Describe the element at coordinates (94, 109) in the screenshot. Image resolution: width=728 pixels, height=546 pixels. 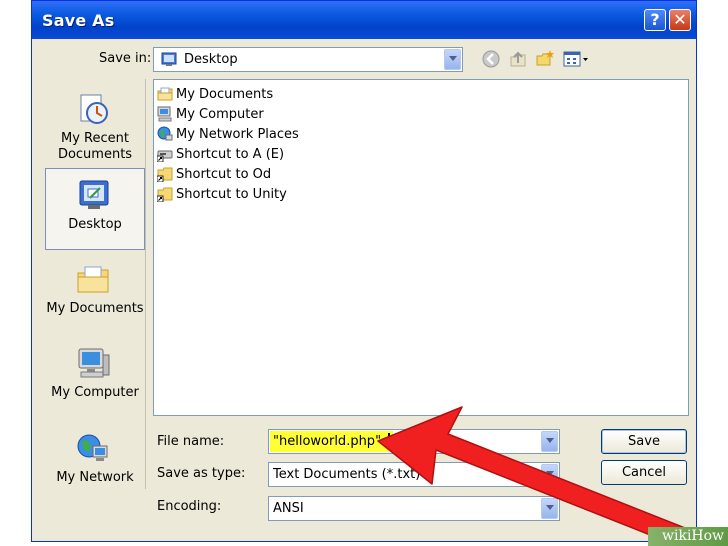
I see `recent-documents-icon` at that location.